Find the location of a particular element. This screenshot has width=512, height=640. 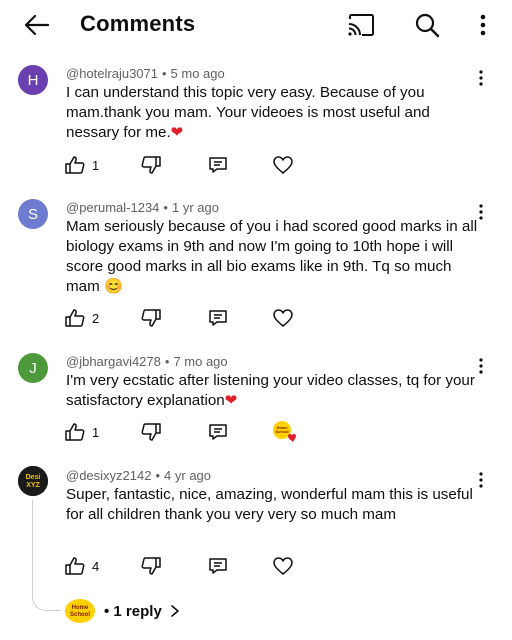

comment-time: 4 yr ago is located at coordinates (188, 475).